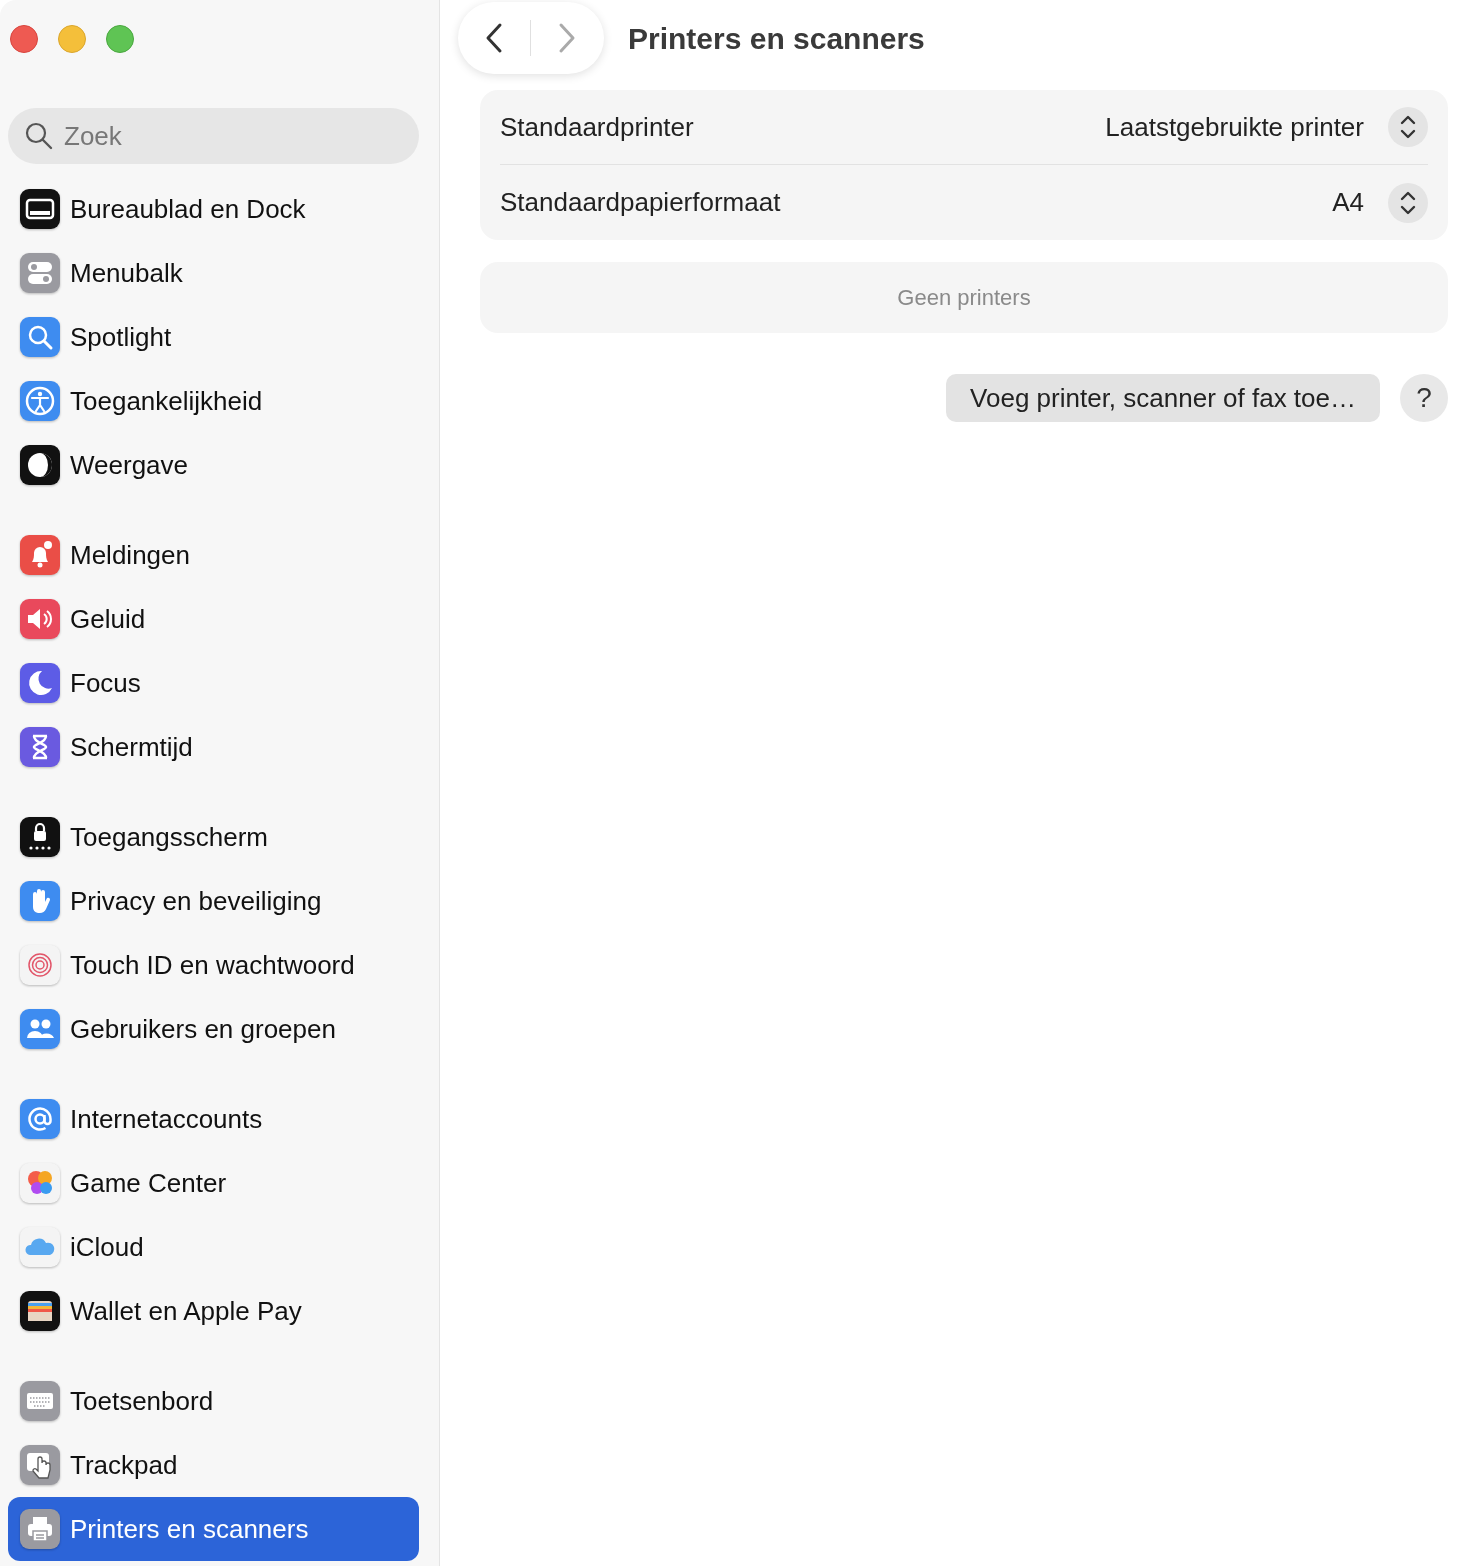 The width and height of the screenshot is (1466, 1566). I want to click on chevron-left-icon, so click(494, 38).